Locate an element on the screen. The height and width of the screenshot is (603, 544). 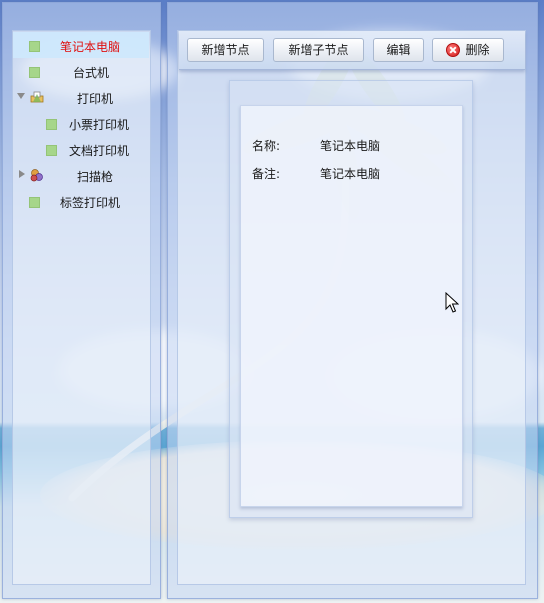
delete-icon is located at coordinates (453, 50).